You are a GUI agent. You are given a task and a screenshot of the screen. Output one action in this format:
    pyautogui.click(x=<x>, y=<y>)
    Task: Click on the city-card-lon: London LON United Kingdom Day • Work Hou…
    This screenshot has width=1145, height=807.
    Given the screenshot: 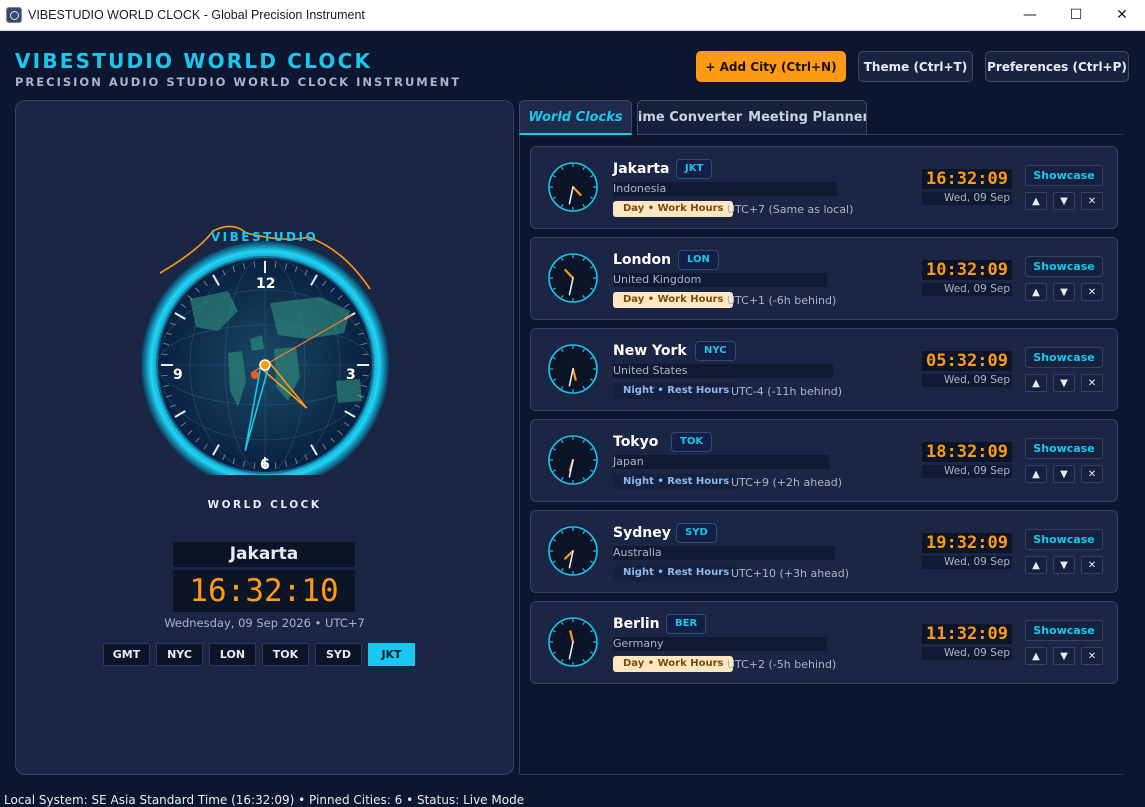 What is the action you would take?
    pyautogui.click(x=824, y=278)
    